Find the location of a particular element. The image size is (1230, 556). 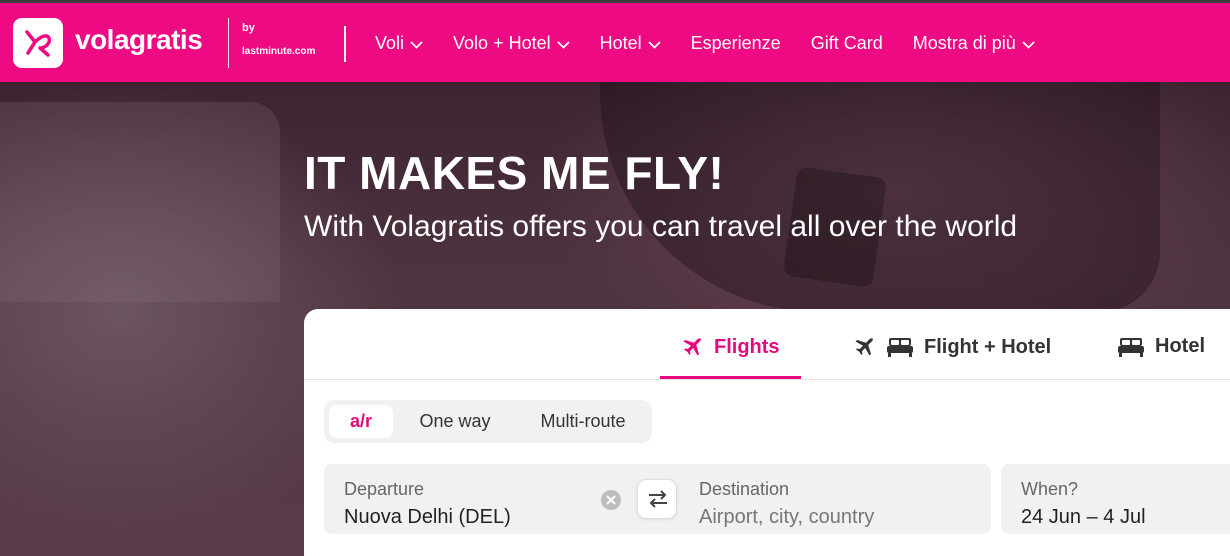

nav-item-label: Esperienze is located at coordinates (735, 43).